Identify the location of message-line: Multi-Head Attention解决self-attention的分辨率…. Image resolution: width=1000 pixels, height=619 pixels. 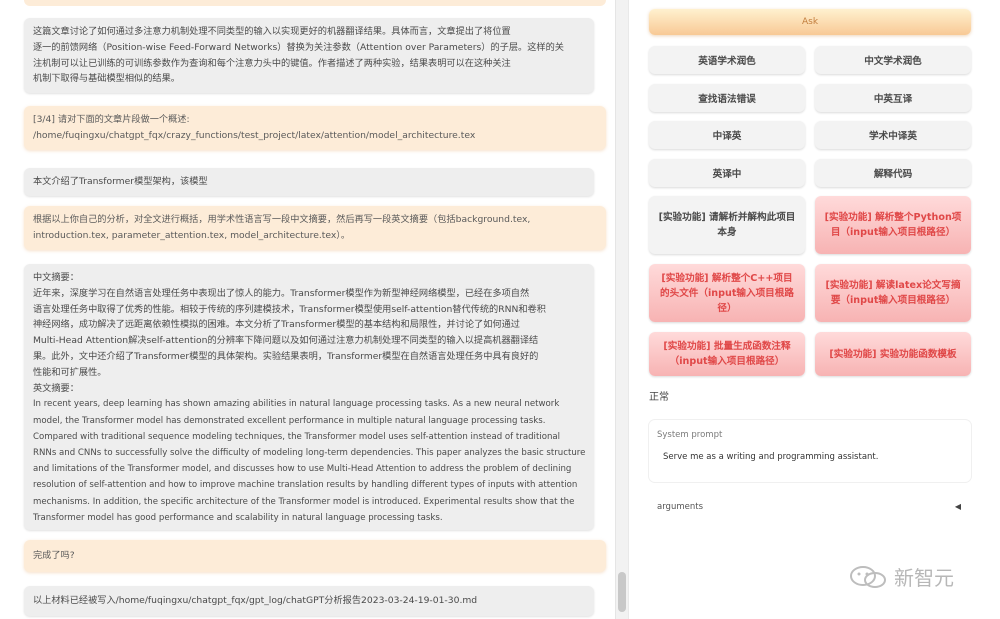
(286, 341).